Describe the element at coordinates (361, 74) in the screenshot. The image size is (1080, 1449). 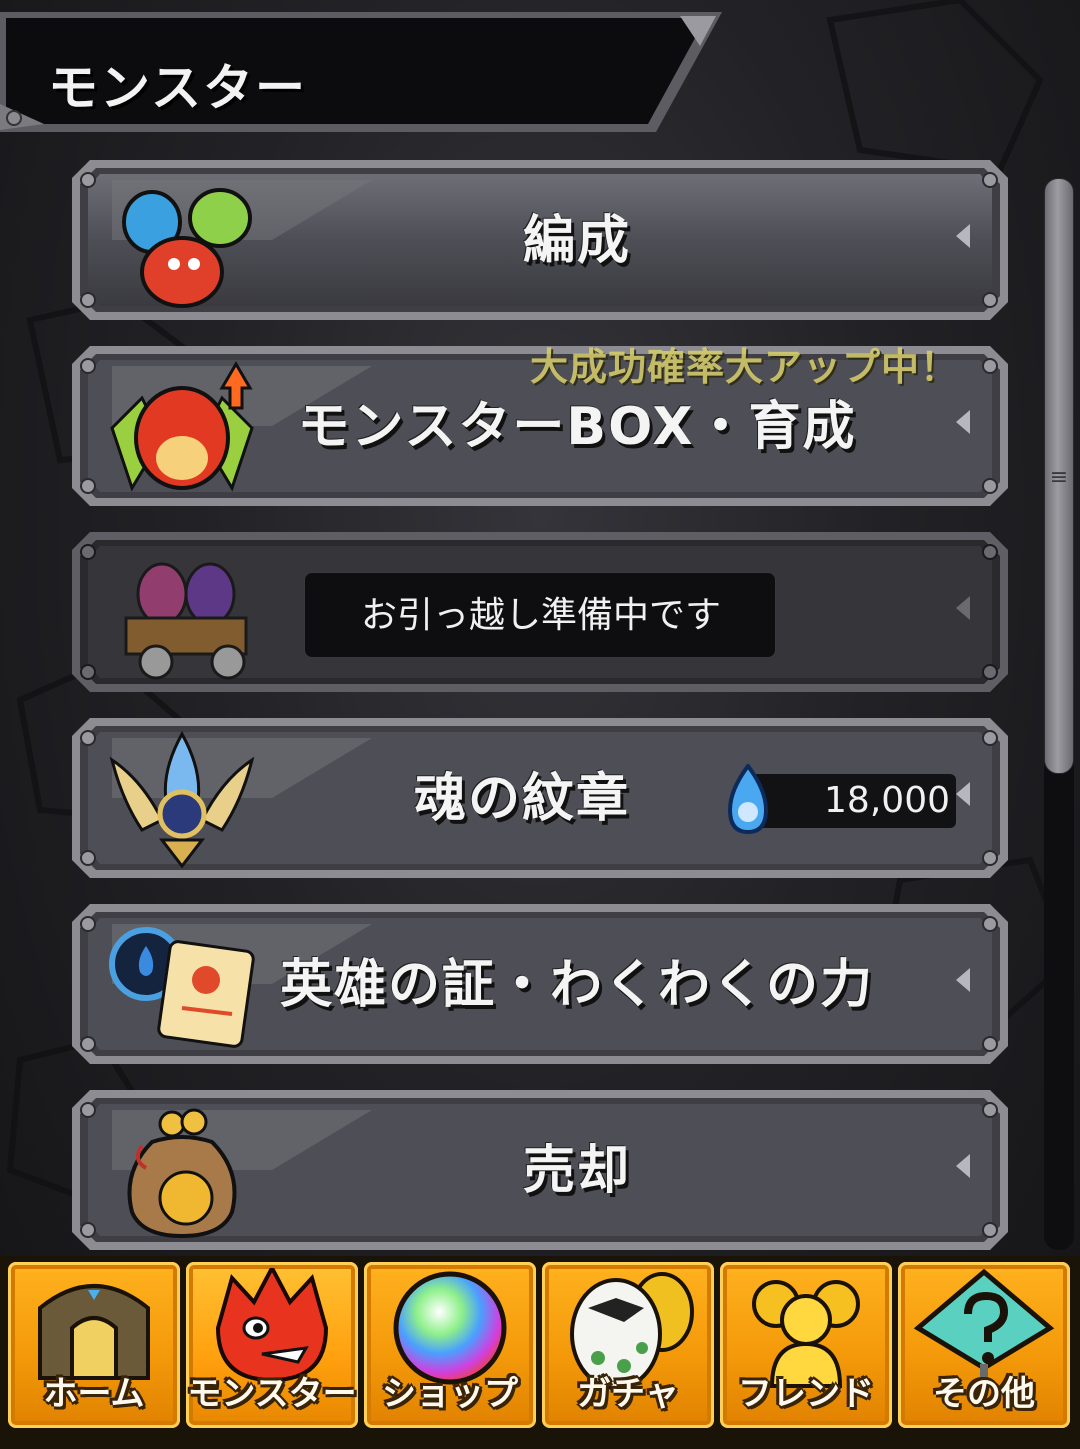
I see `page-header: モンスター` at that location.